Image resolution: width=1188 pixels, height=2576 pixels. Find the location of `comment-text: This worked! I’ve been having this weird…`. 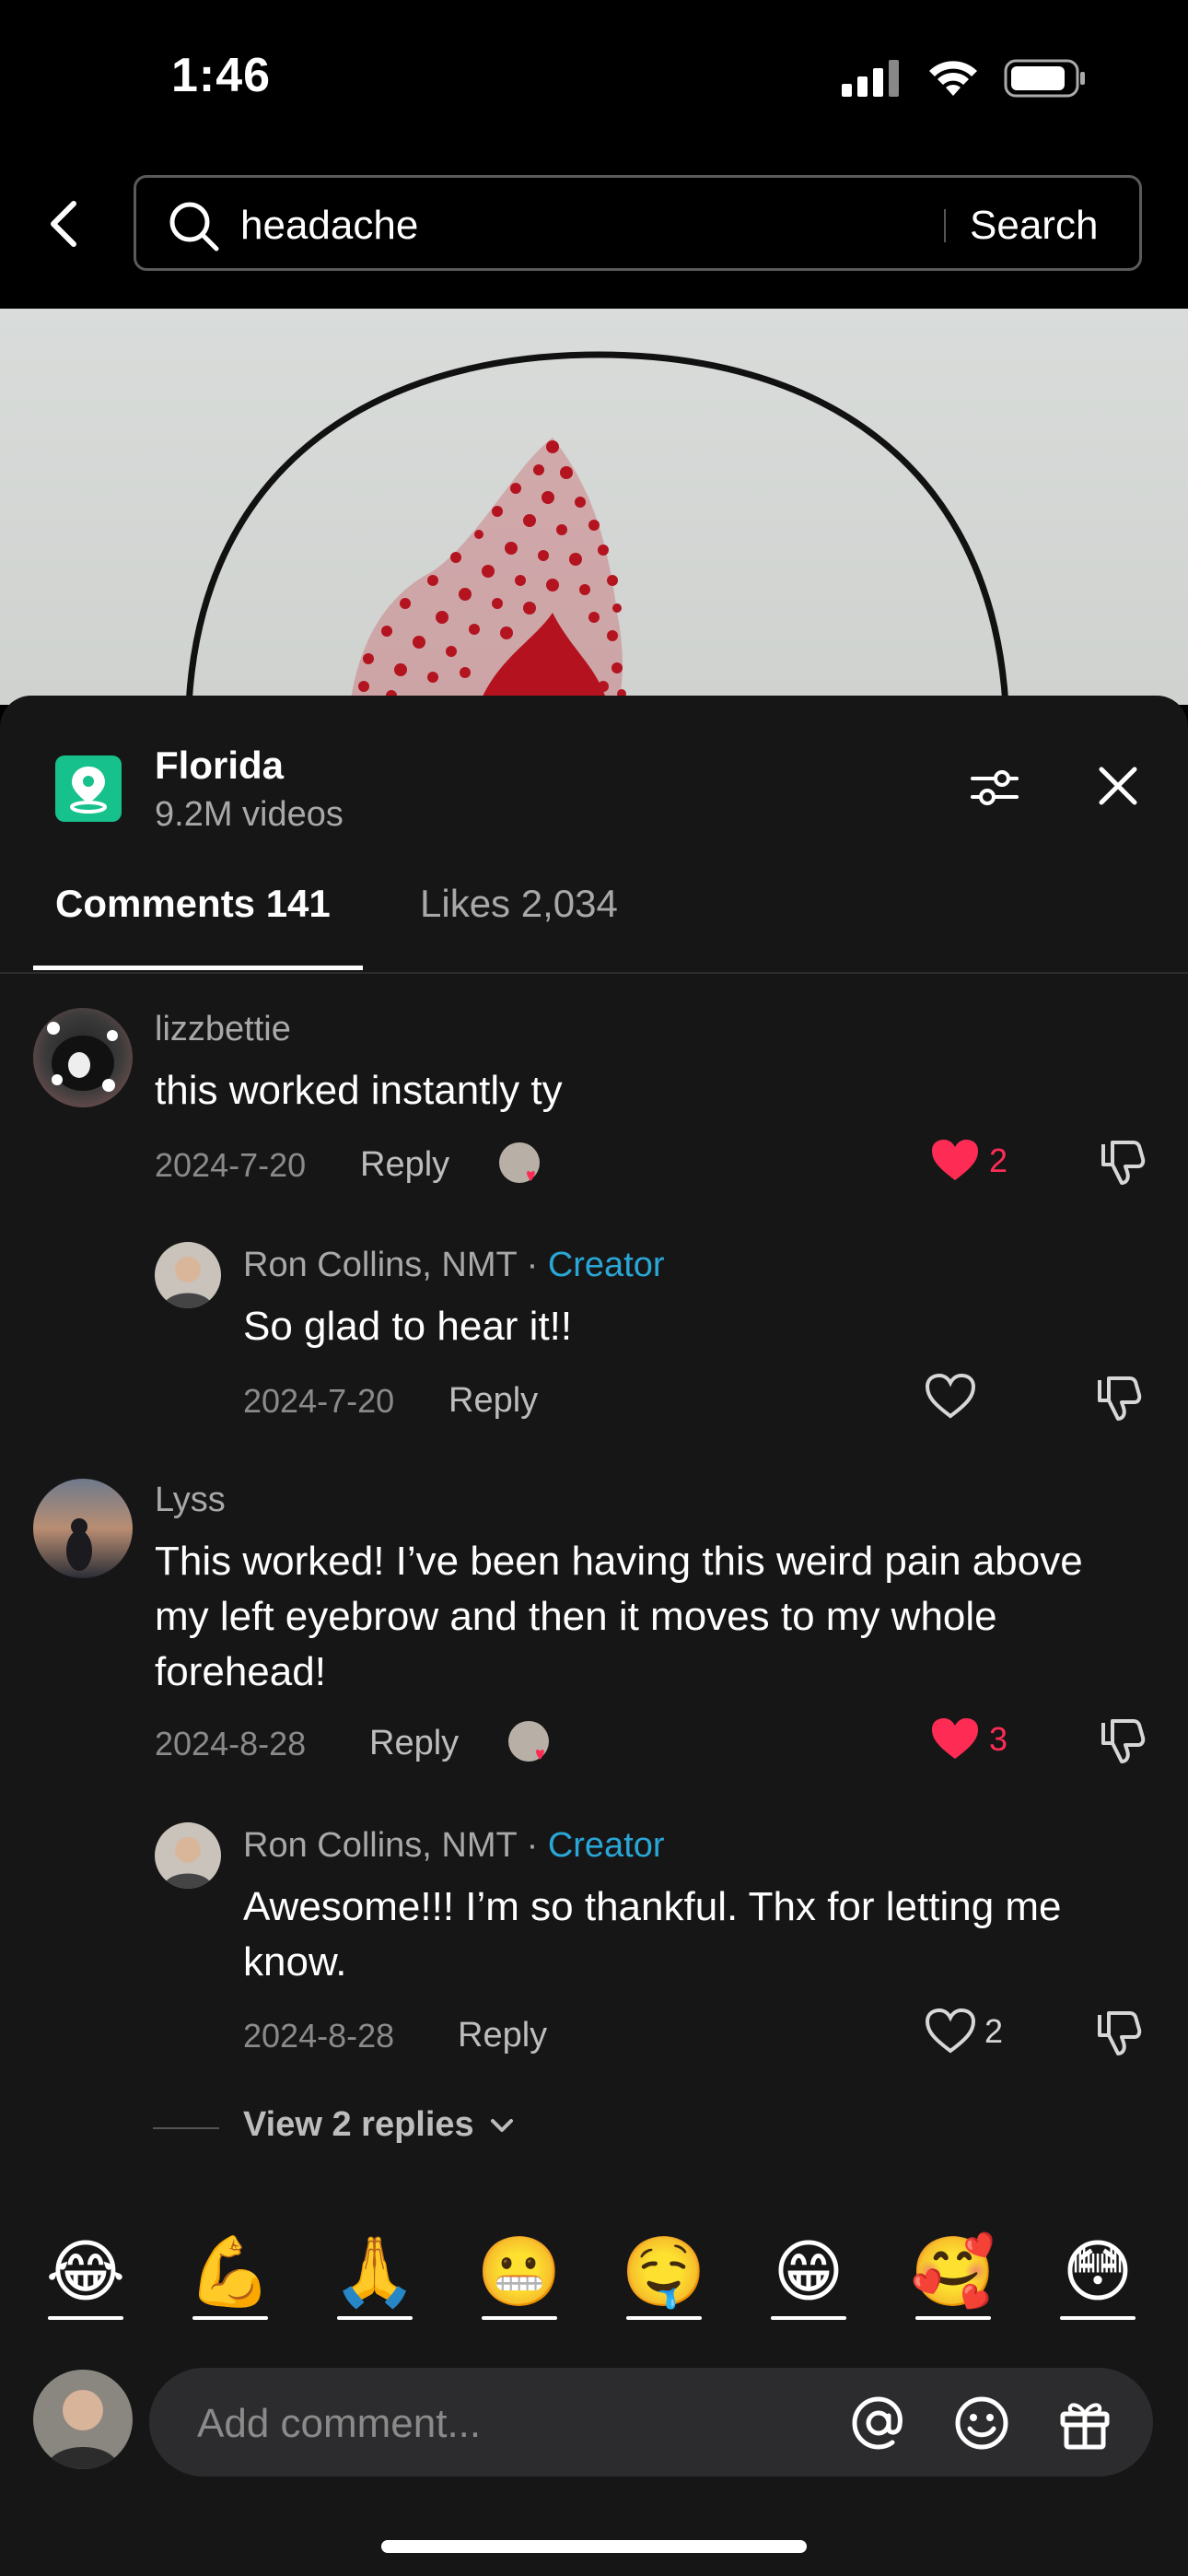

comment-text: This worked! I’ve been having this weird… is located at coordinates (619, 1616).